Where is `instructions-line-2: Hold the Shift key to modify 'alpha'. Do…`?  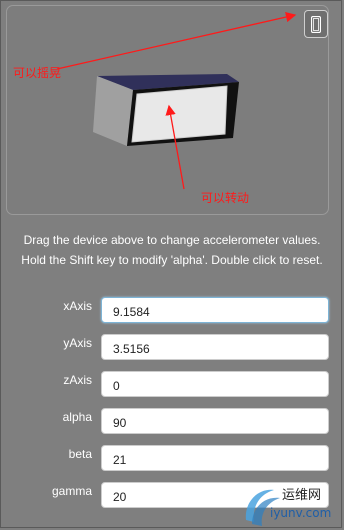 instructions-line-2: Hold the Shift key to modify 'alpha'. Do… is located at coordinates (172, 260).